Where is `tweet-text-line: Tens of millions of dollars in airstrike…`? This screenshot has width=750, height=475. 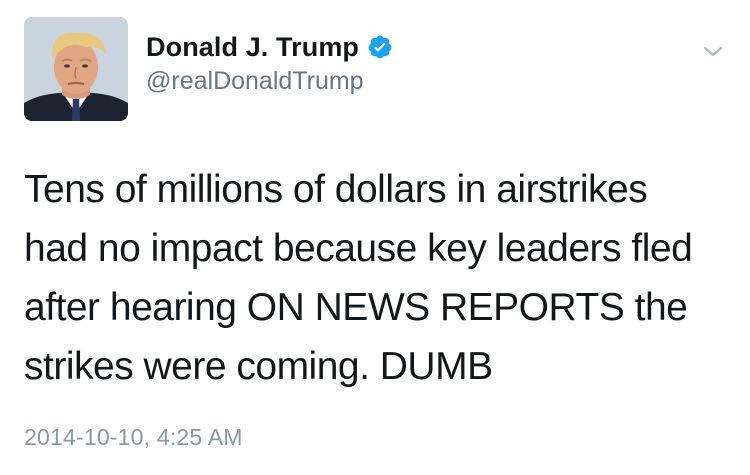 tweet-text-line: Tens of millions of dollars in airstrike… is located at coordinates (336, 189).